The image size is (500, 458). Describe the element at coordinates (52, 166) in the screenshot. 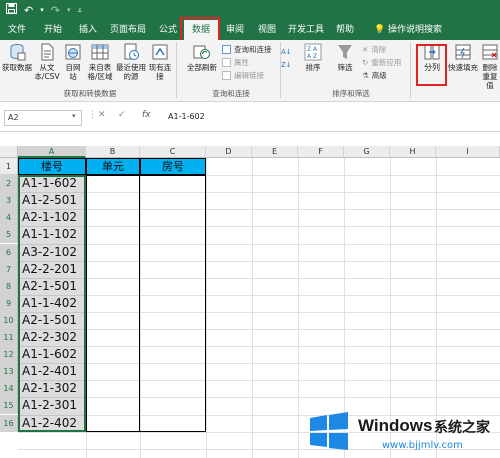

I see `header-cell-building: 楼号` at that location.